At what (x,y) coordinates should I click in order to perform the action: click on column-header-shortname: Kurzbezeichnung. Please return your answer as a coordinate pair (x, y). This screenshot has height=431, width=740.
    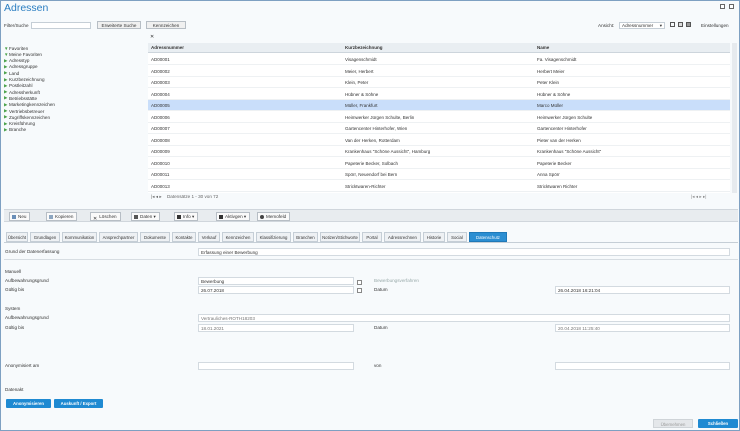
    Looking at the image, I should click on (364, 47).